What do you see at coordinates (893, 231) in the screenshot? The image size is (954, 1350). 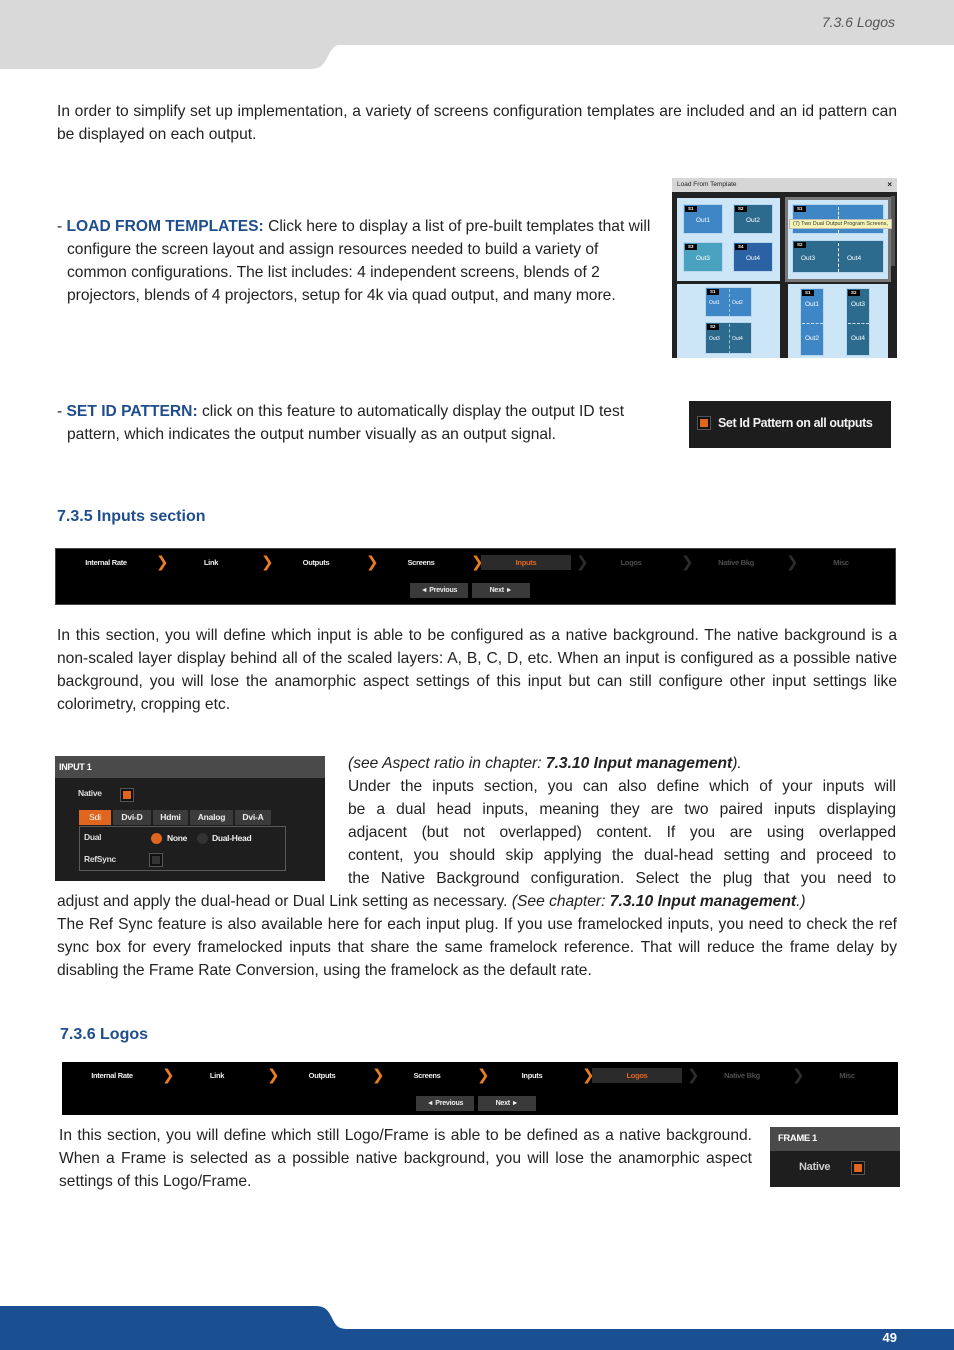 I see `scrollbar` at bounding box center [893, 231].